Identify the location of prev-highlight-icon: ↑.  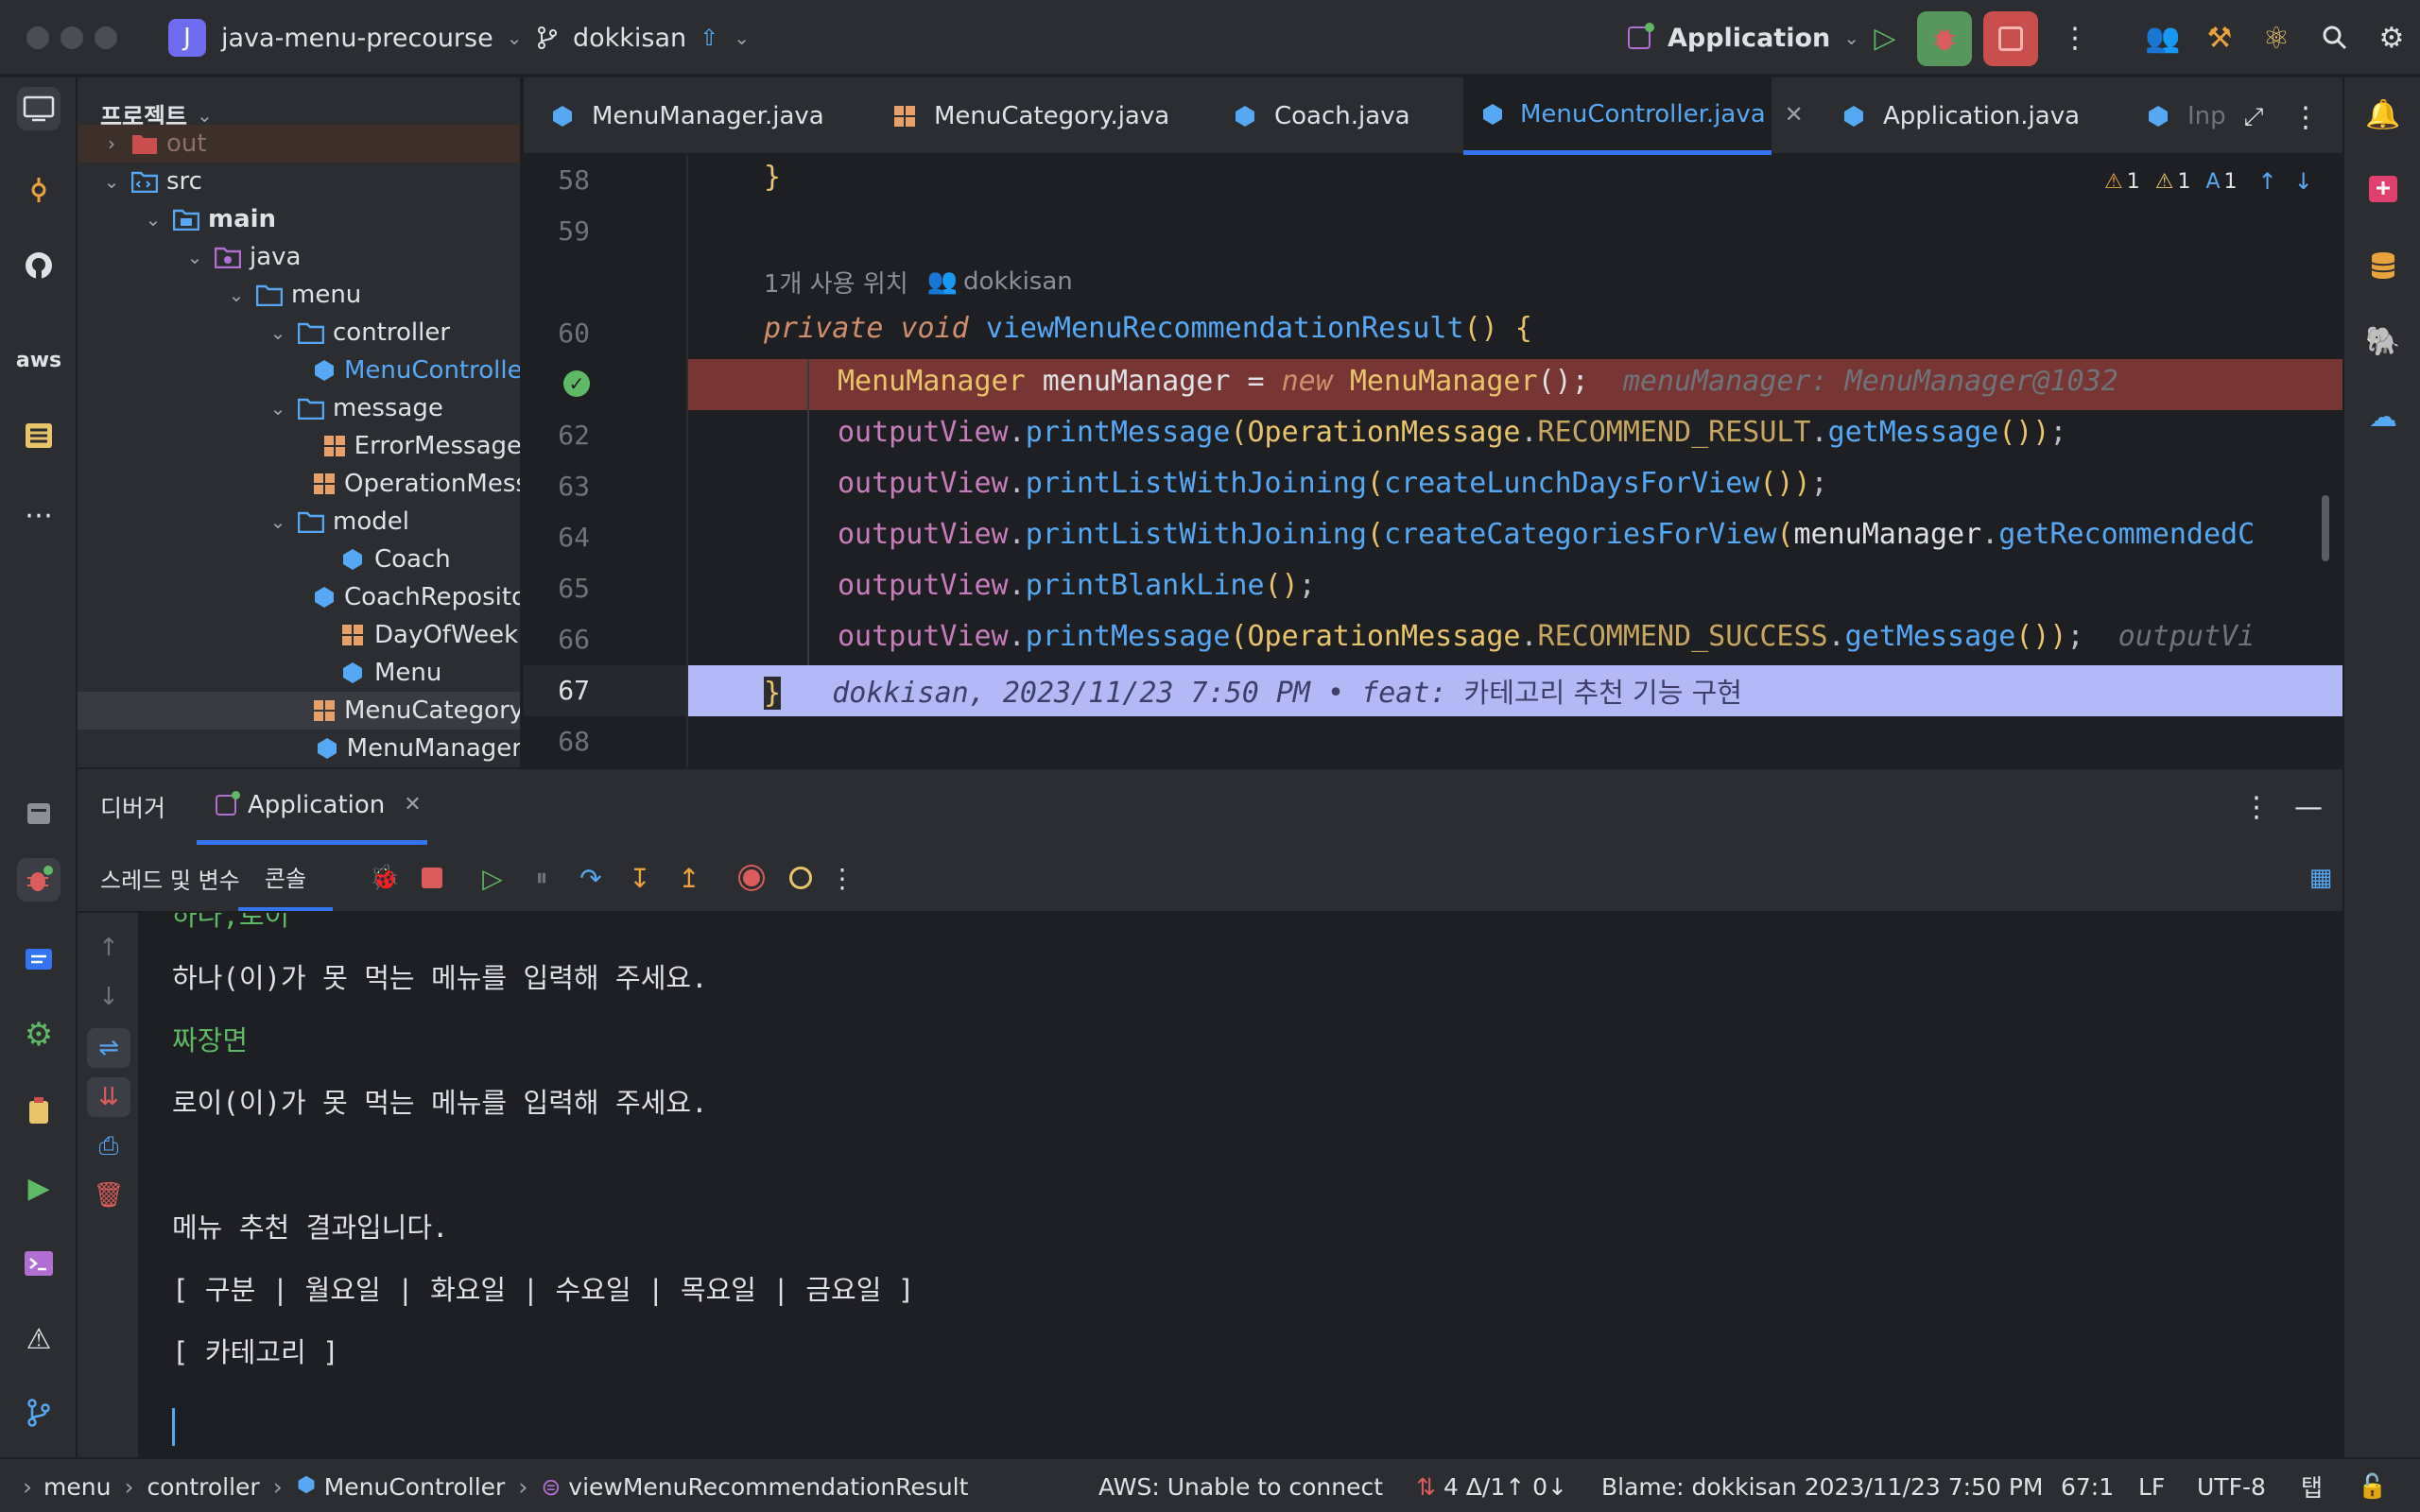
(2267, 181).